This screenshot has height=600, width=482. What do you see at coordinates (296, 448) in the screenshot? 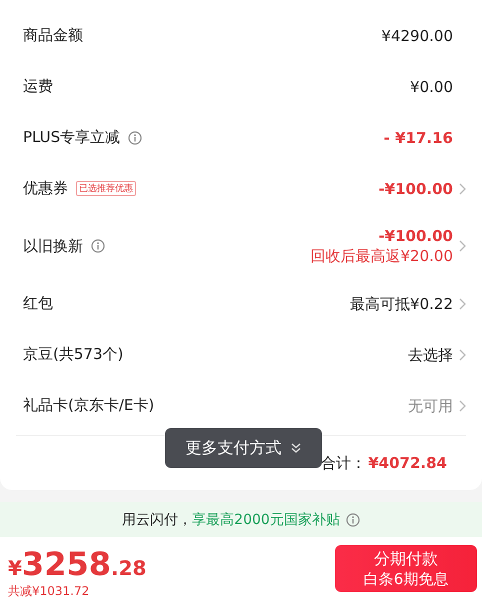
I see `double-chevron-icon` at bounding box center [296, 448].